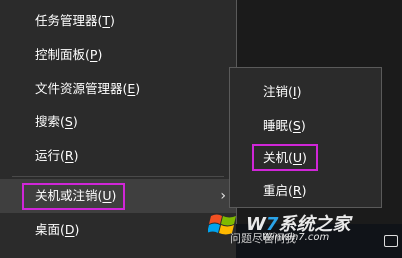 The height and width of the screenshot is (258, 402). Describe the element at coordinates (296, 237) in the screenshot. I see `watermark-url: Winwin7.com` at that location.